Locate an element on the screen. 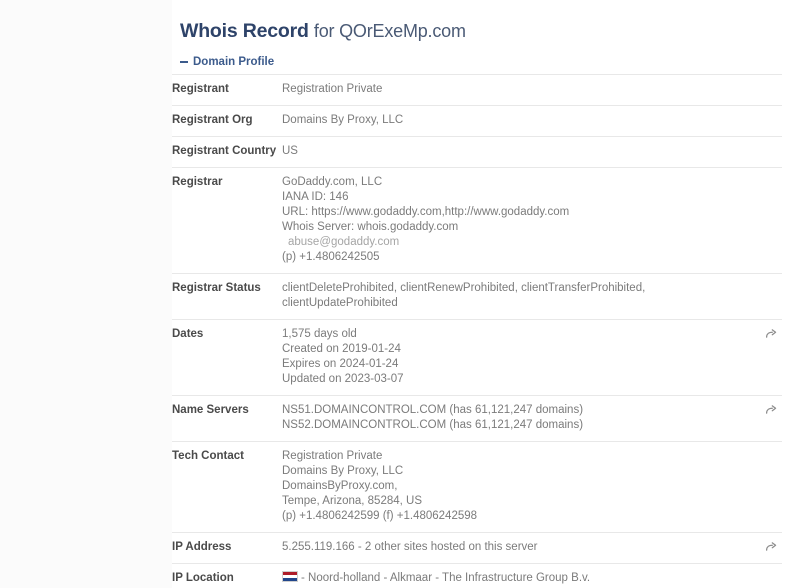 The image size is (800, 588). row-value-line: clientUpdateProhibited is located at coordinates (340, 303).